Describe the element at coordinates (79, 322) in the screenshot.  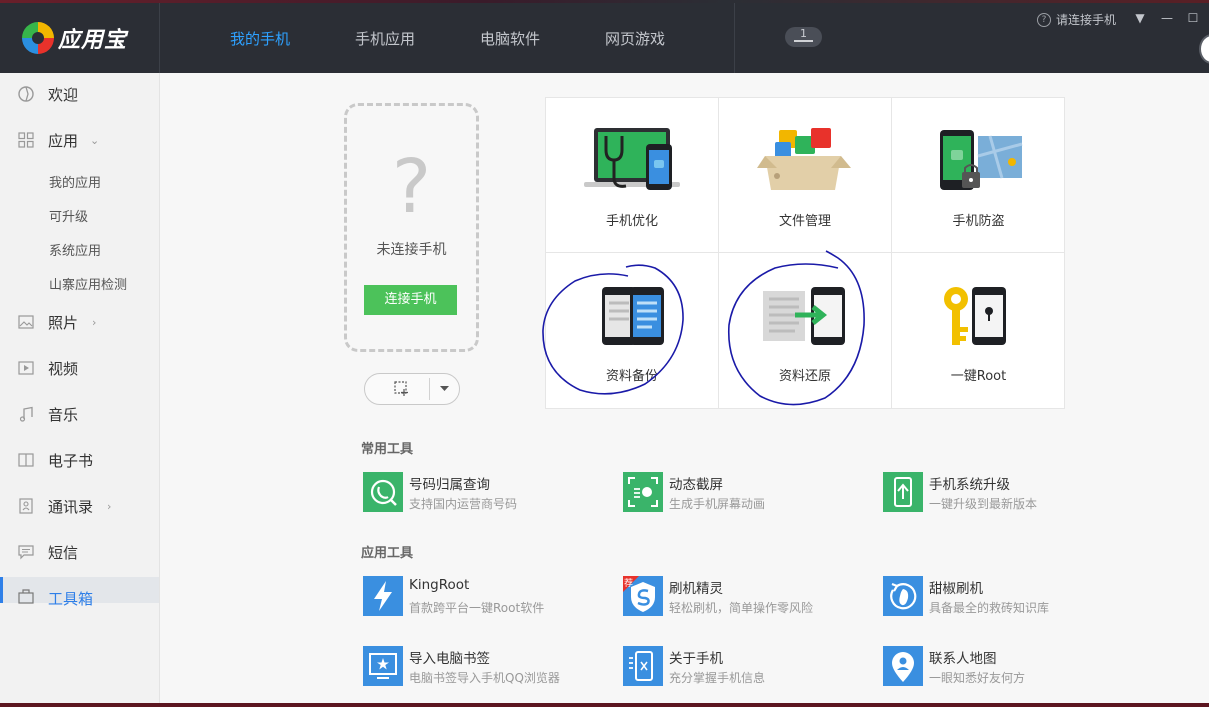
I see `sidebar-item-photos: 照片 ›` at that location.